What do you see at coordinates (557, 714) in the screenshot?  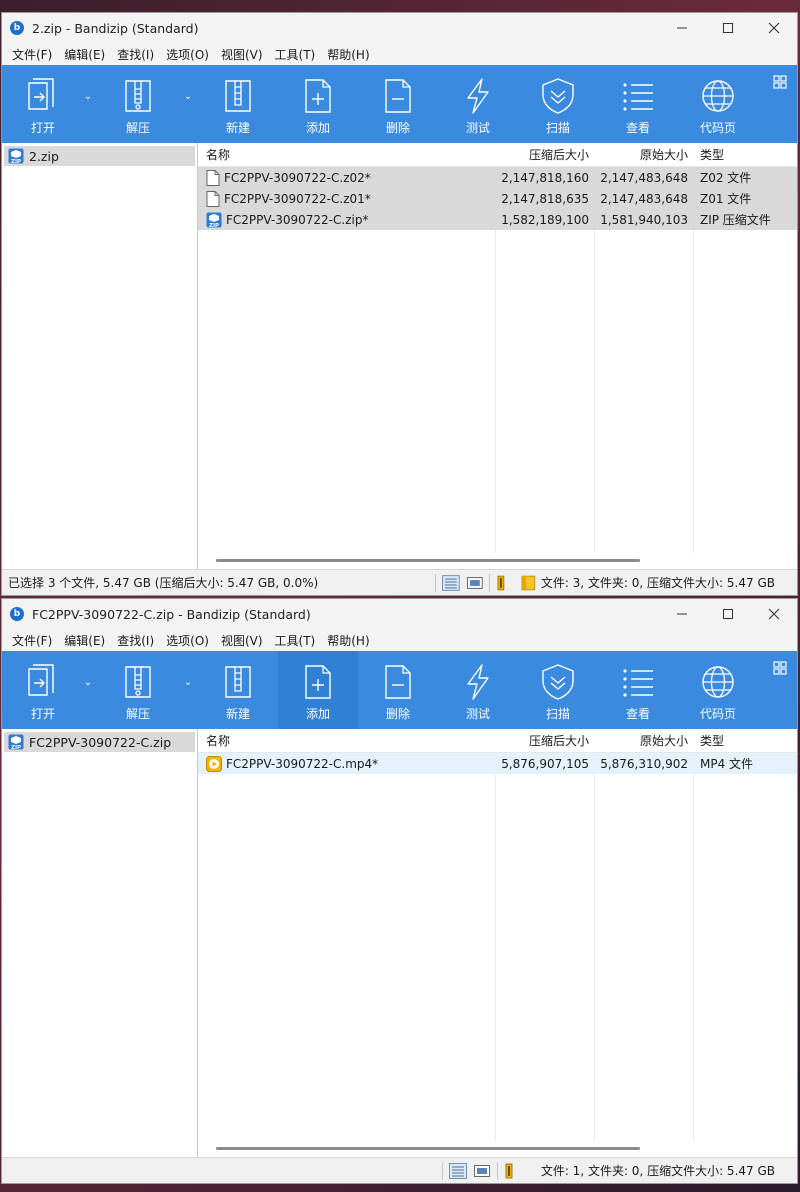 I see `scan-label: 扫描` at bounding box center [557, 714].